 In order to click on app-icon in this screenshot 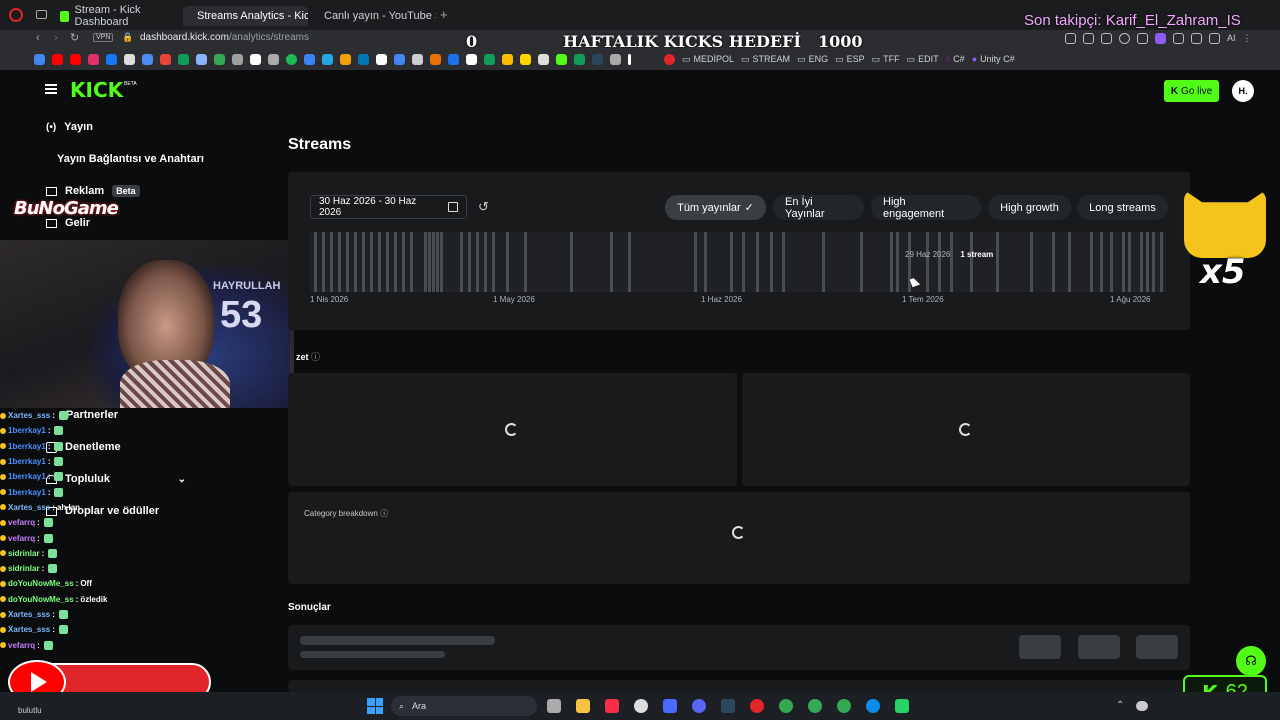, I will do `click(670, 706)`.